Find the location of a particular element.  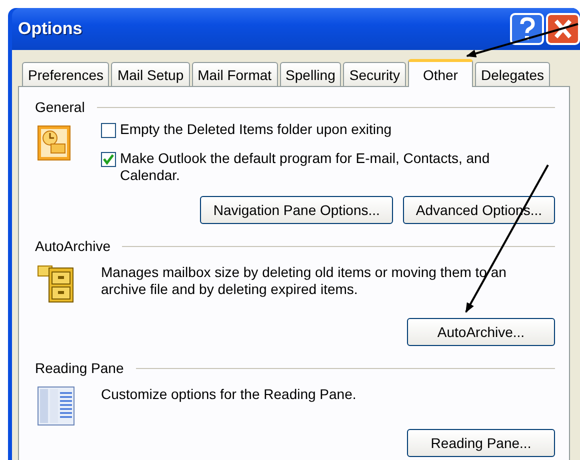

section-heading: Reading Pane is located at coordinates (79, 368).